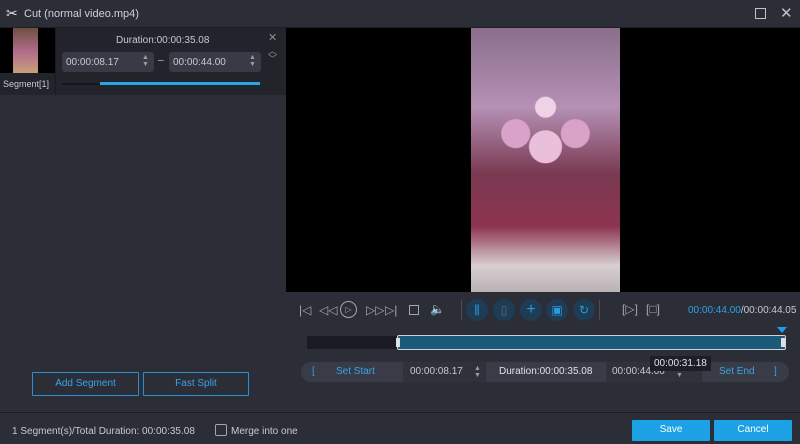 This screenshot has width=800, height=444. I want to click on fast-split-button: Fast Split, so click(196, 384).